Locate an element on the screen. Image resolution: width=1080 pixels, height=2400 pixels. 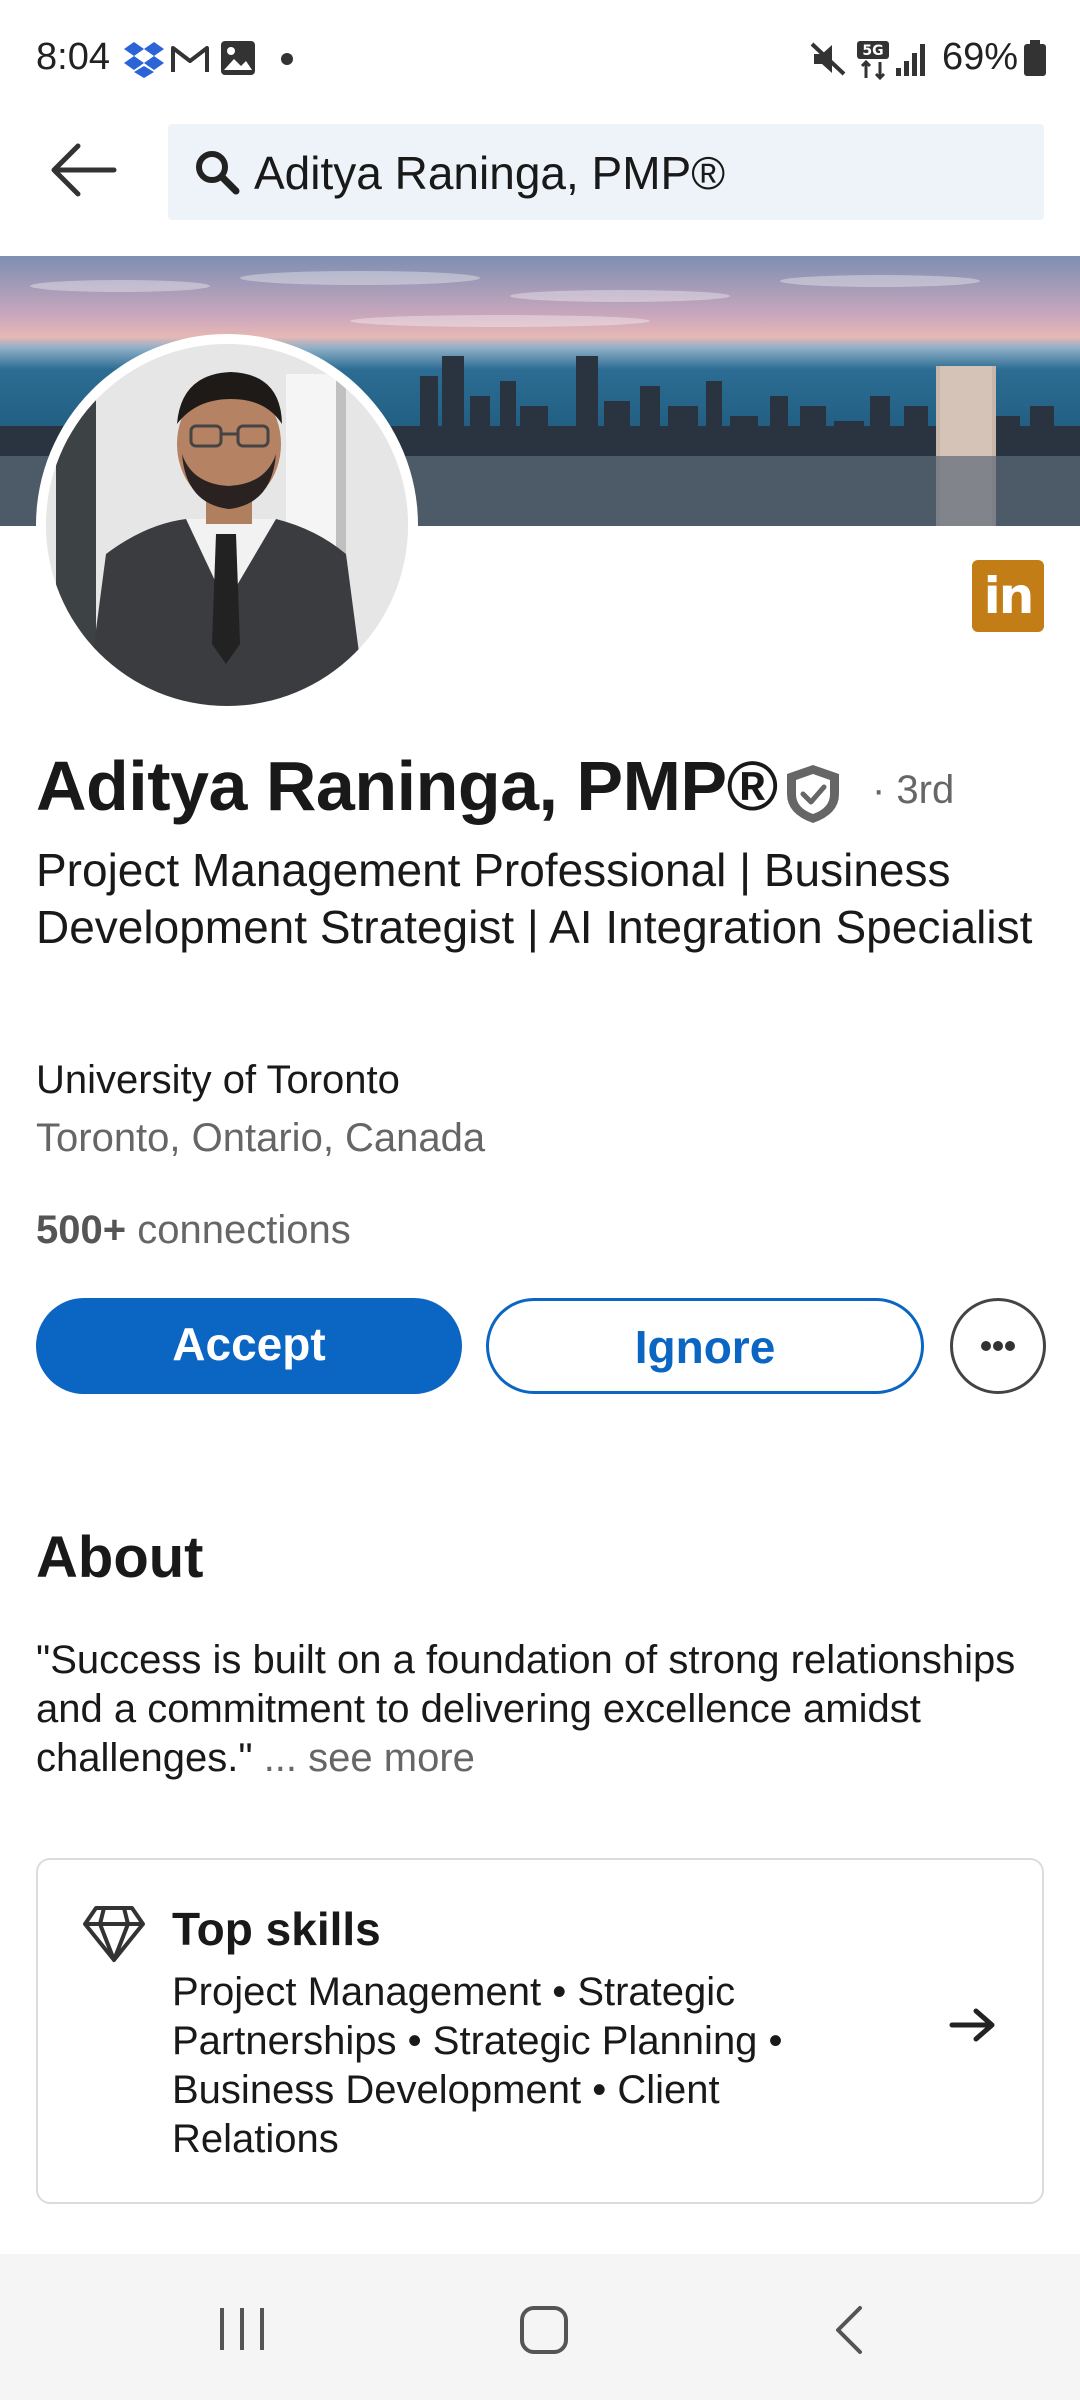
status-time: 8:04 is located at coordinates (73, 57).